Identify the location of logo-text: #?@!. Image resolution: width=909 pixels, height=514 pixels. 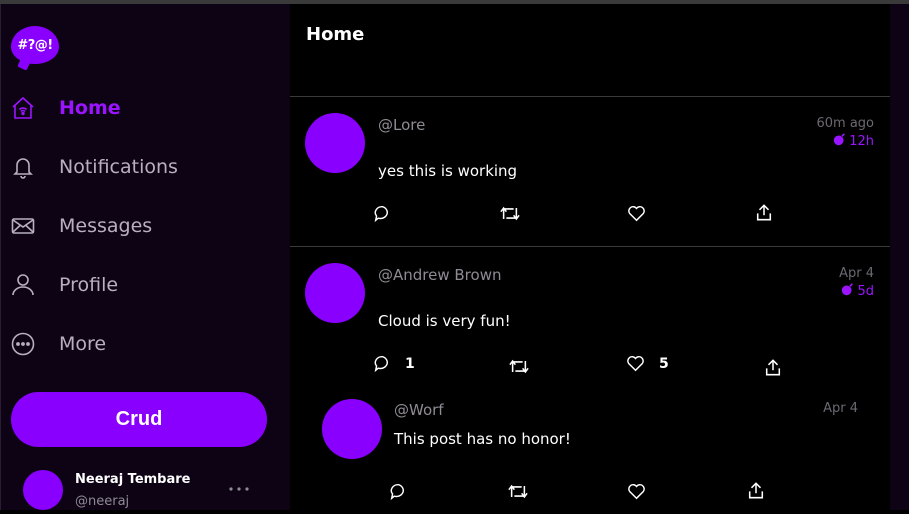
(35, 45).